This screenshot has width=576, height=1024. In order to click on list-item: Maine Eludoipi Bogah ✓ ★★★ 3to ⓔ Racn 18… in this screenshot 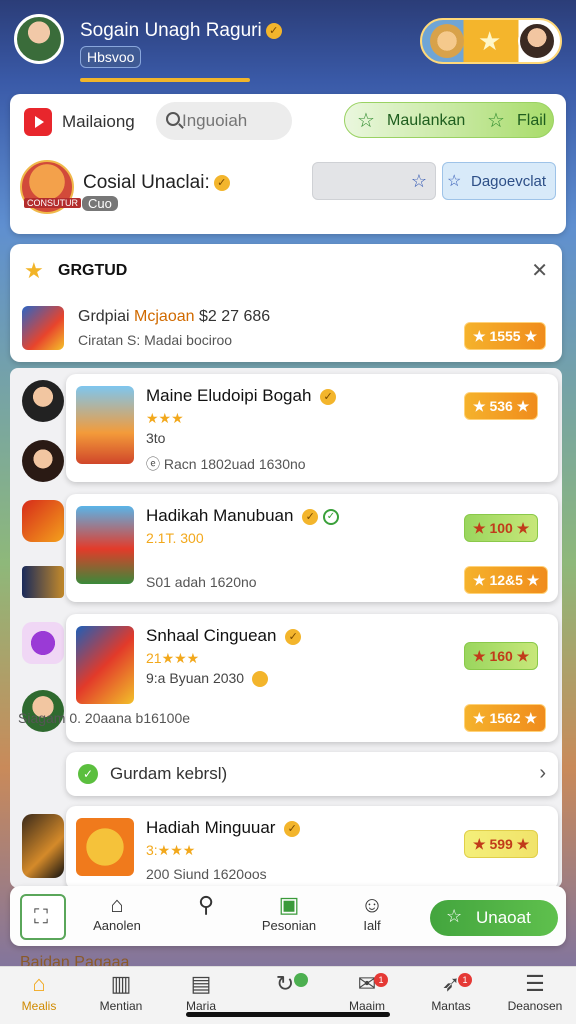, I will do `click(312, 428)`.